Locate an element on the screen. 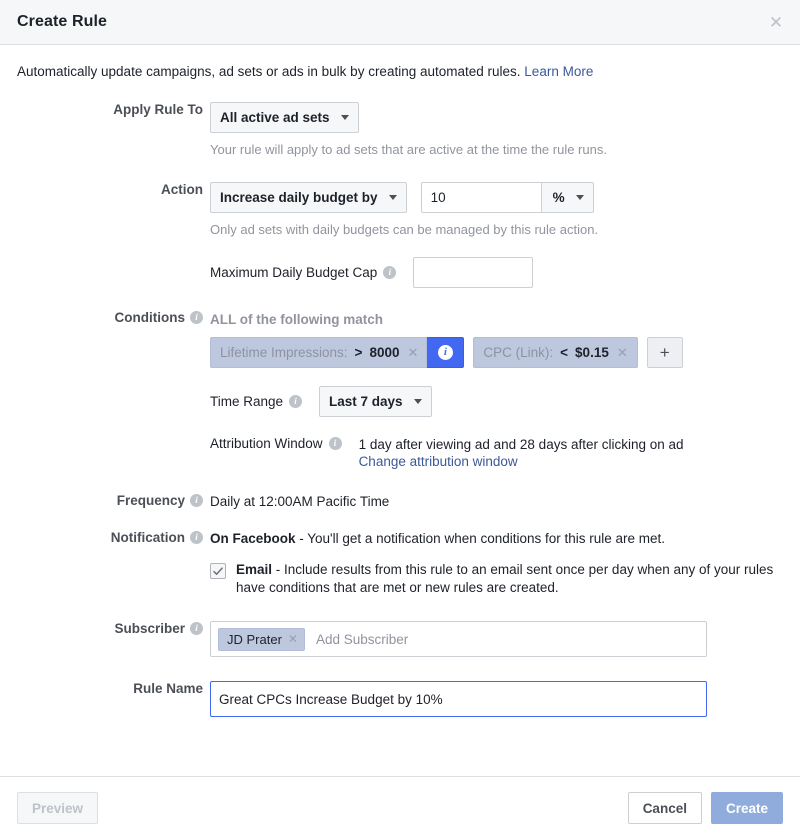 Image resolution: width=800 pixels, height=839 pixels. subscriber-input: JD Prater ✕ Add Subscriber is located at coordinates (458, 639).